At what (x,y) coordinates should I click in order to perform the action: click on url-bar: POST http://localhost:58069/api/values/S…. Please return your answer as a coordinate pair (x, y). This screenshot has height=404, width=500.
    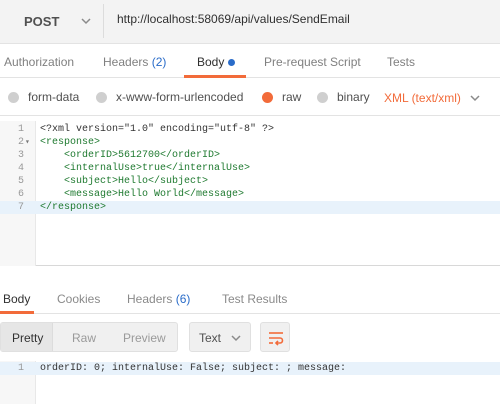
    Looking at the image, I should click on (250, 22).